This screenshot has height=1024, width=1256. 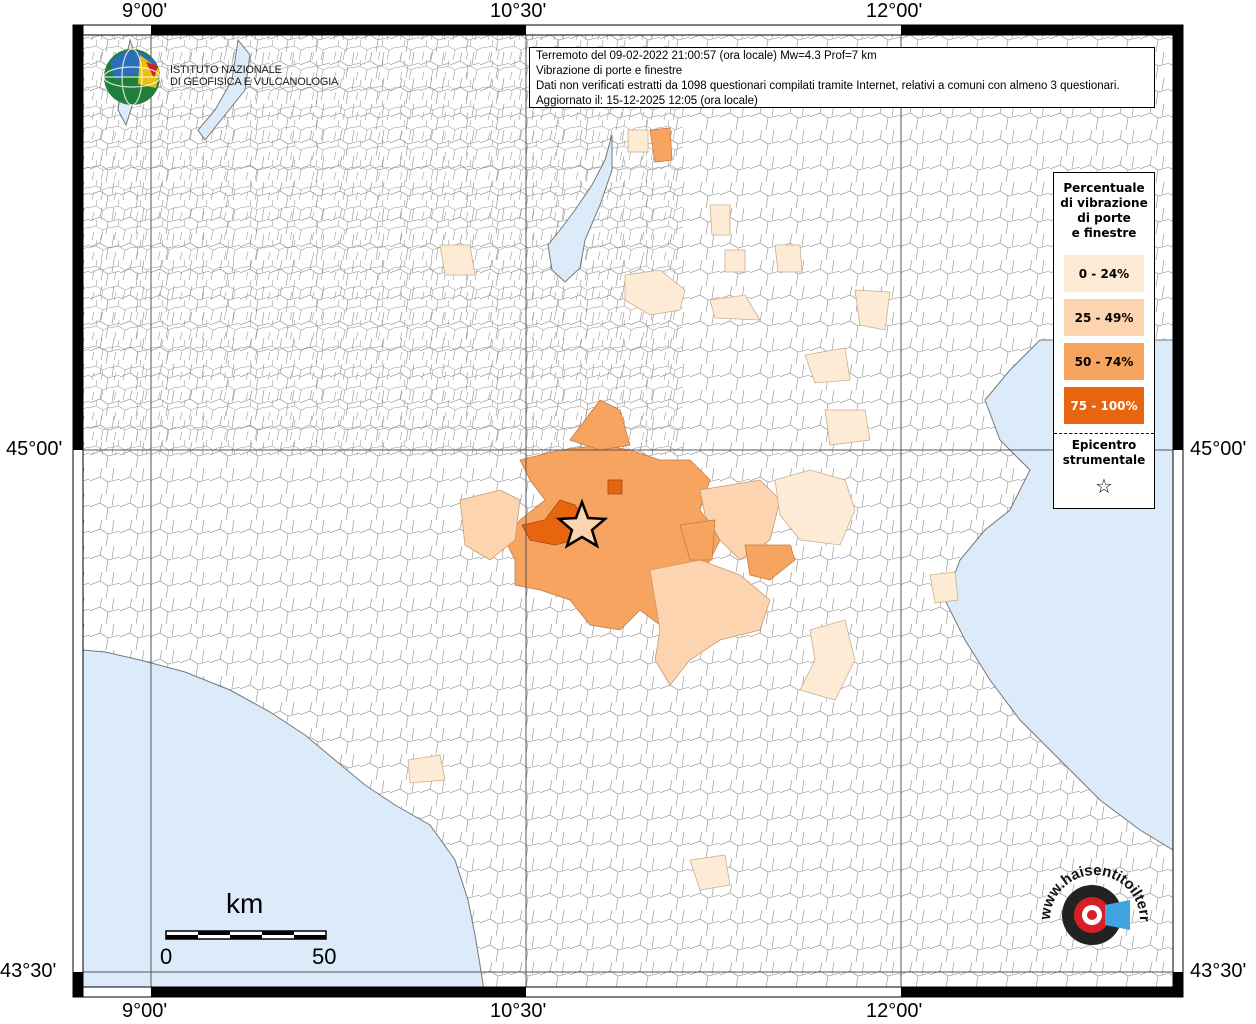 I want to click on ingv-globe-icon, so click(x=132, y=77).